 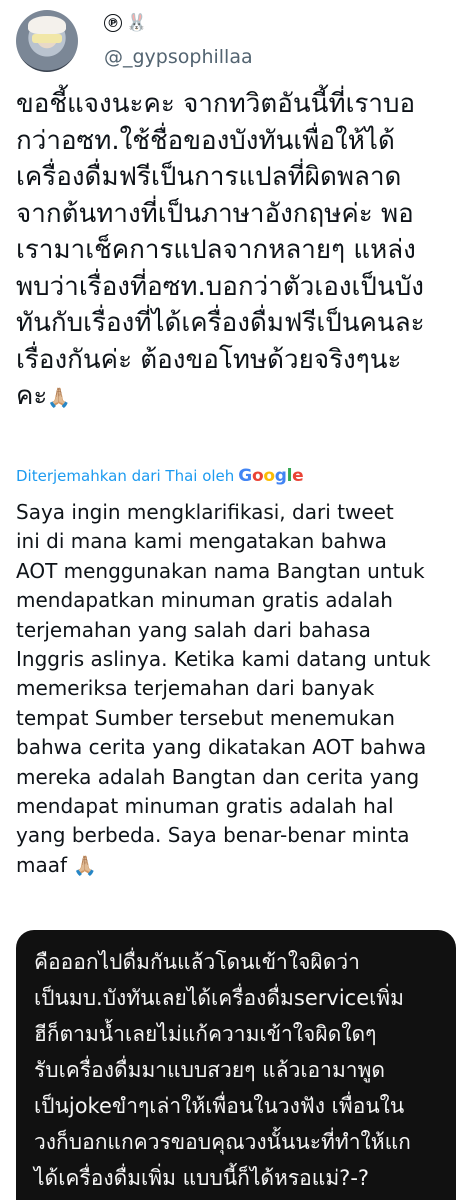 What do you see at coordinates (197, 962) in the screenshot?
I see `image-text-line: คือออกไปดื่มกันแล้วโดนเข้าใจผิดว่า` at bounding box center [197, 962].